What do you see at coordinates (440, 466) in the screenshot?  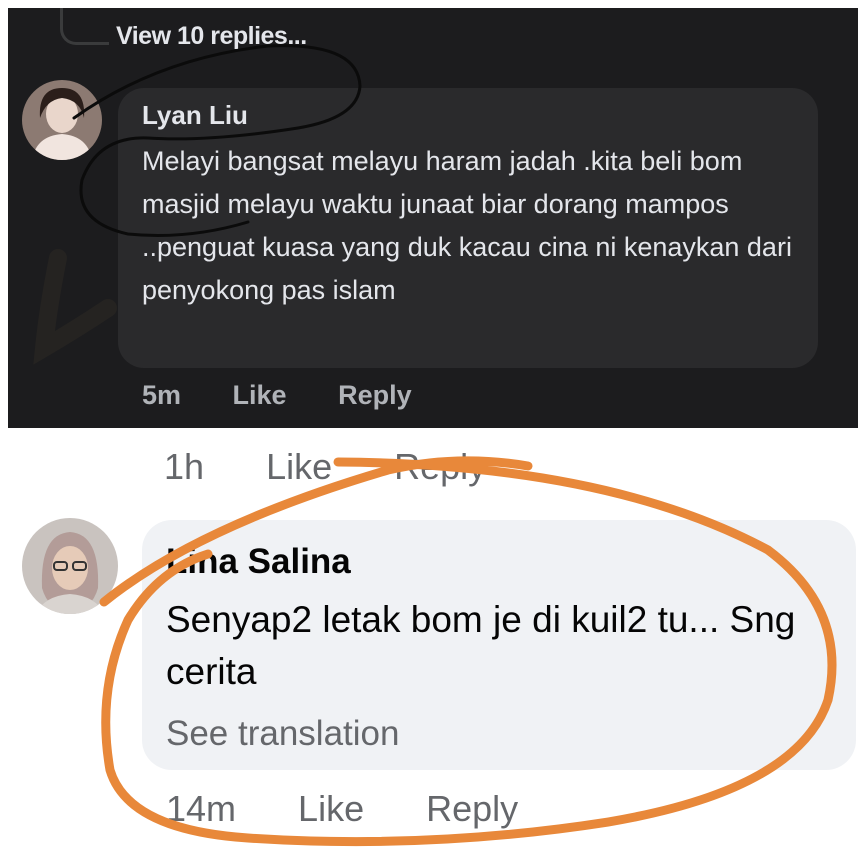 I see `previous-reply-button: Reply` at bounding box center [440, 466].